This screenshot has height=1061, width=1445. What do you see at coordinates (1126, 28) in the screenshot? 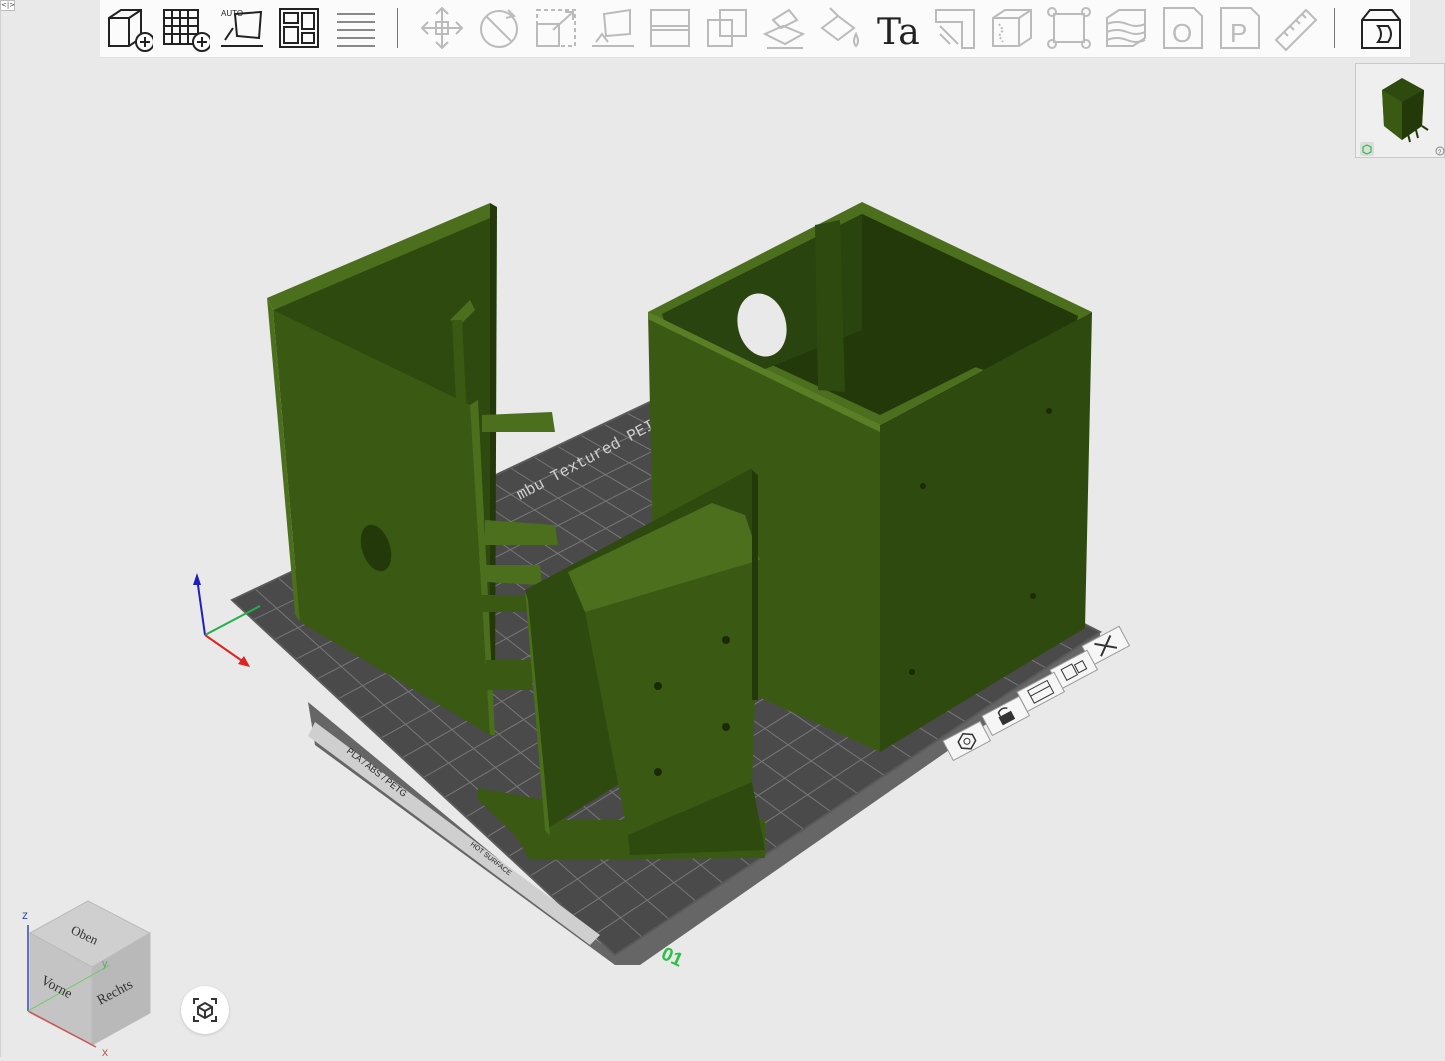
I see `measure-range-icon` at bounding box center [1126, 28].